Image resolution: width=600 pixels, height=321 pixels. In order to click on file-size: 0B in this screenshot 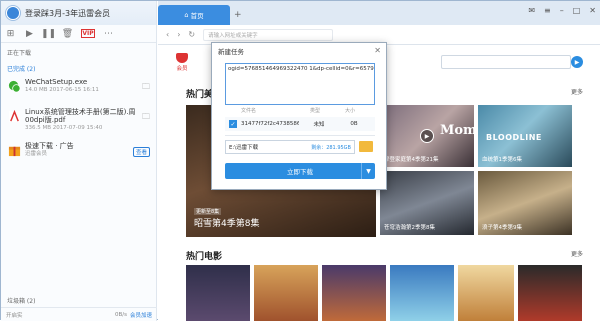, I will do `click(354, 124)`.